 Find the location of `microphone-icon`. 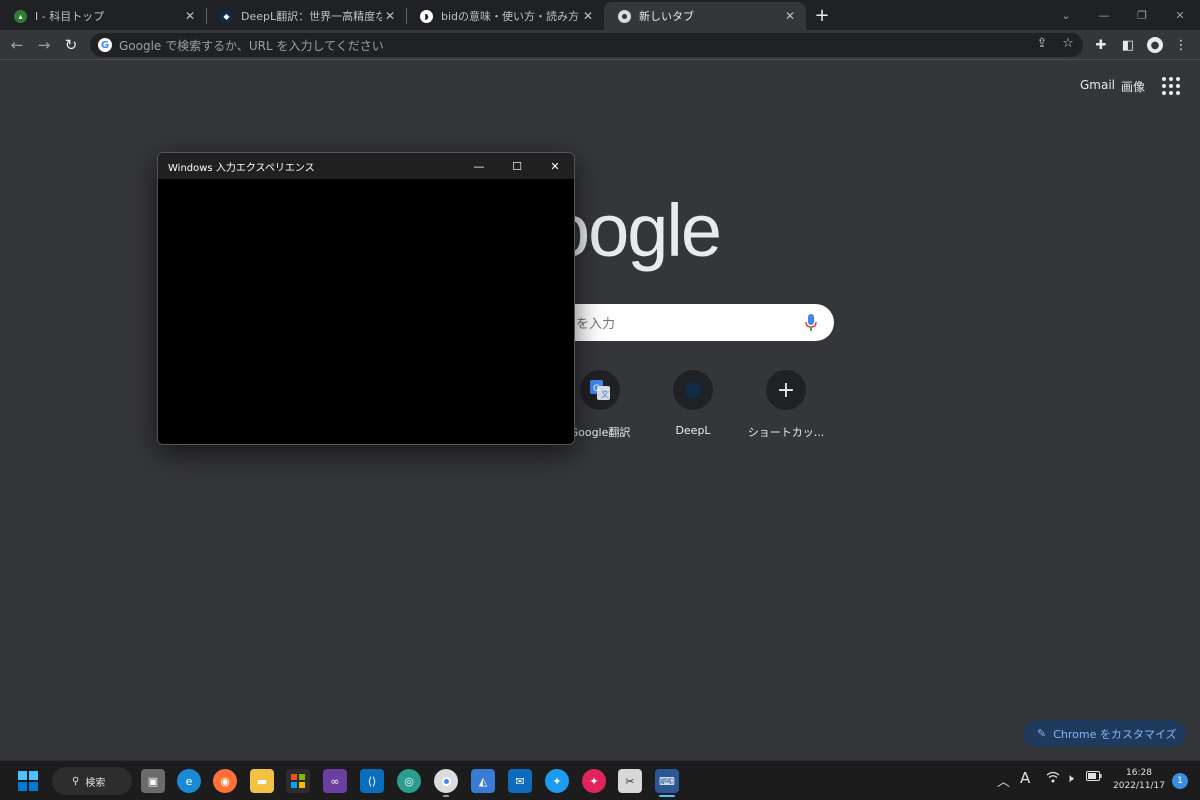

microphone-icon is located at coordinates (811, 323).